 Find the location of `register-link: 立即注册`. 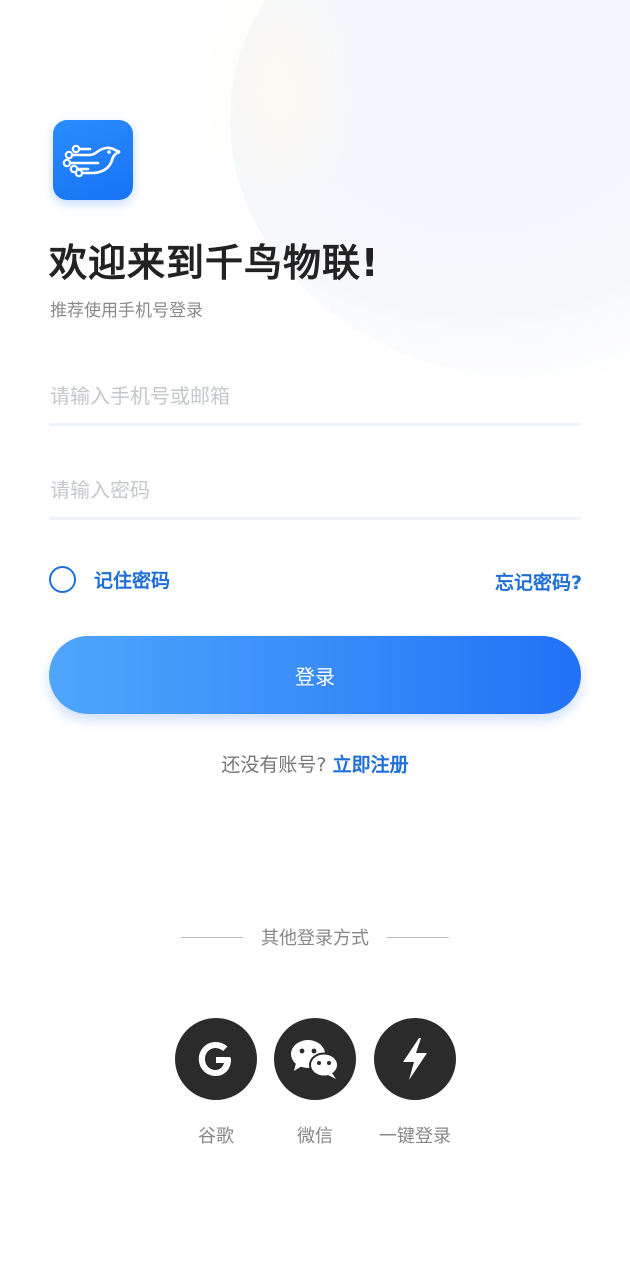

register-link: 立即注册 is located at coordinates (371, 765).